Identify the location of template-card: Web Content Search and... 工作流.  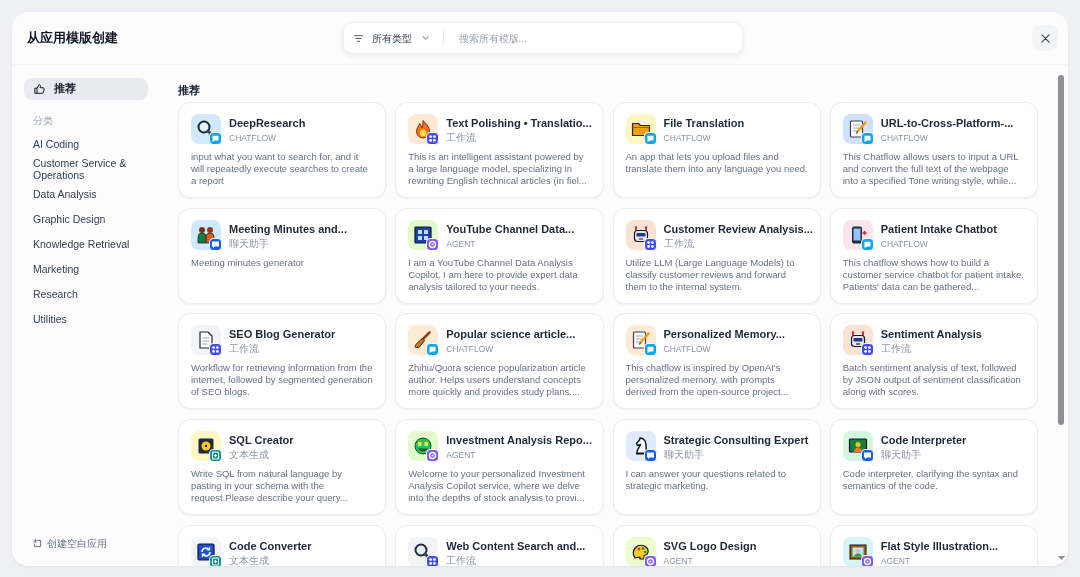
(499, 545).